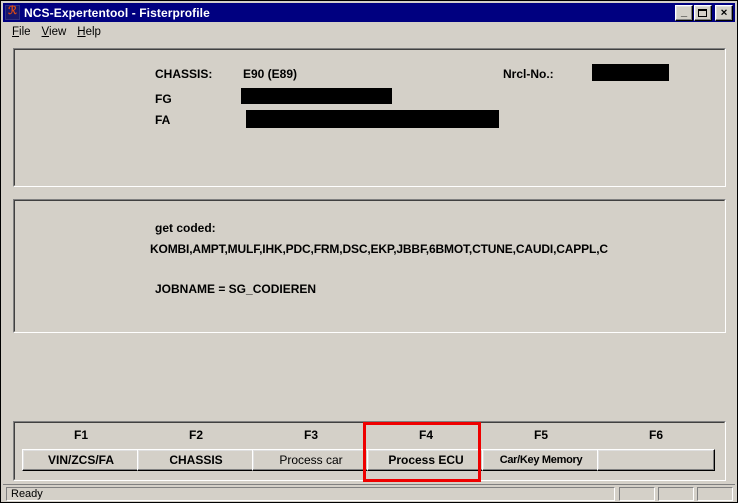  What do you see at coordinates (311, 460) in the screenshot?
I see `button-process-car: Process car` at bounding box center [311, 460].